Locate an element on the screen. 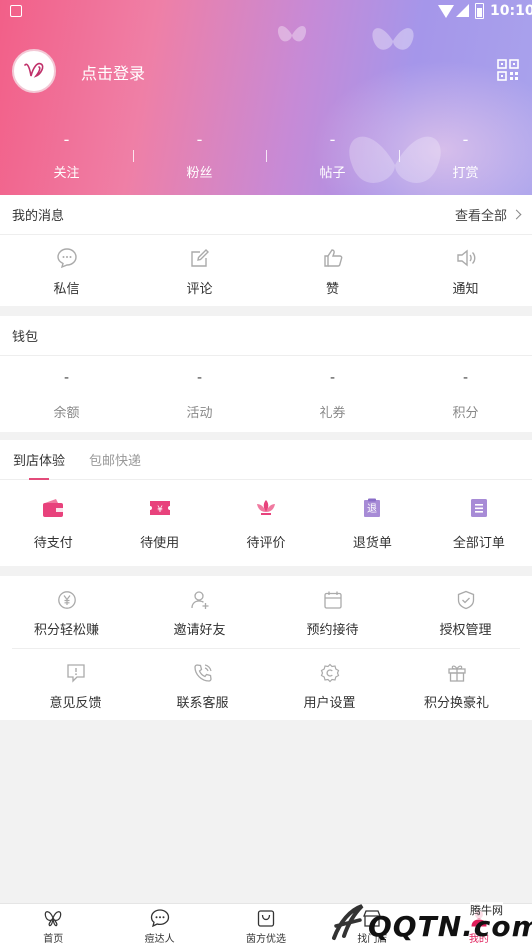 The width and height of the screenshot is (532, 946). service-label: 用户设置 is located at coordinates (329, 703).